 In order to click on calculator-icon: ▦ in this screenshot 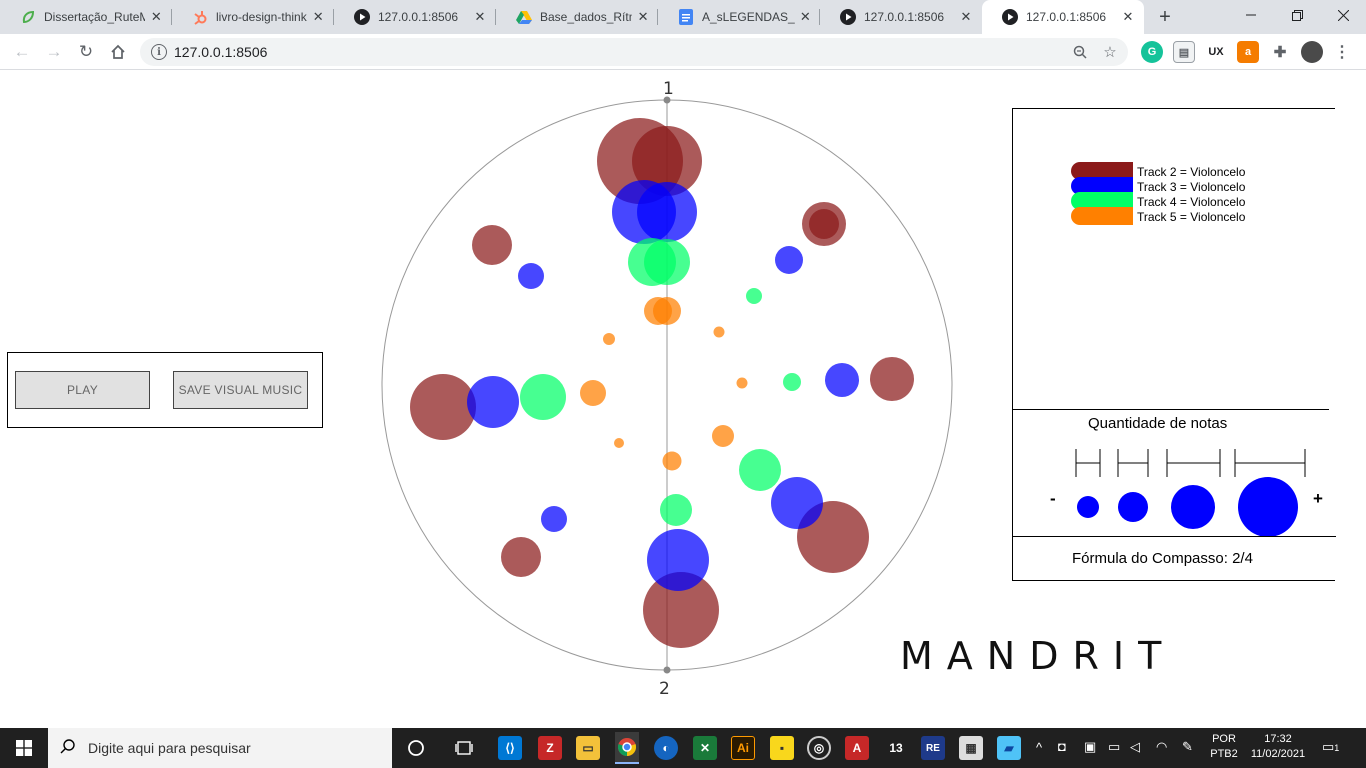, I will do `click(971, 748)`.